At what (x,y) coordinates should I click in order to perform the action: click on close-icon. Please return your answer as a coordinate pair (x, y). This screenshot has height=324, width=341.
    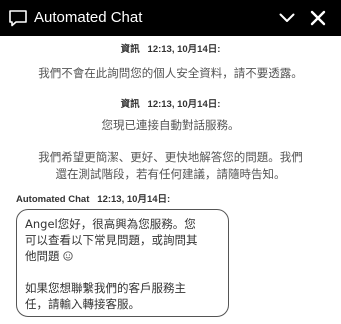
    Looking at the image, I should click on (318, 18).